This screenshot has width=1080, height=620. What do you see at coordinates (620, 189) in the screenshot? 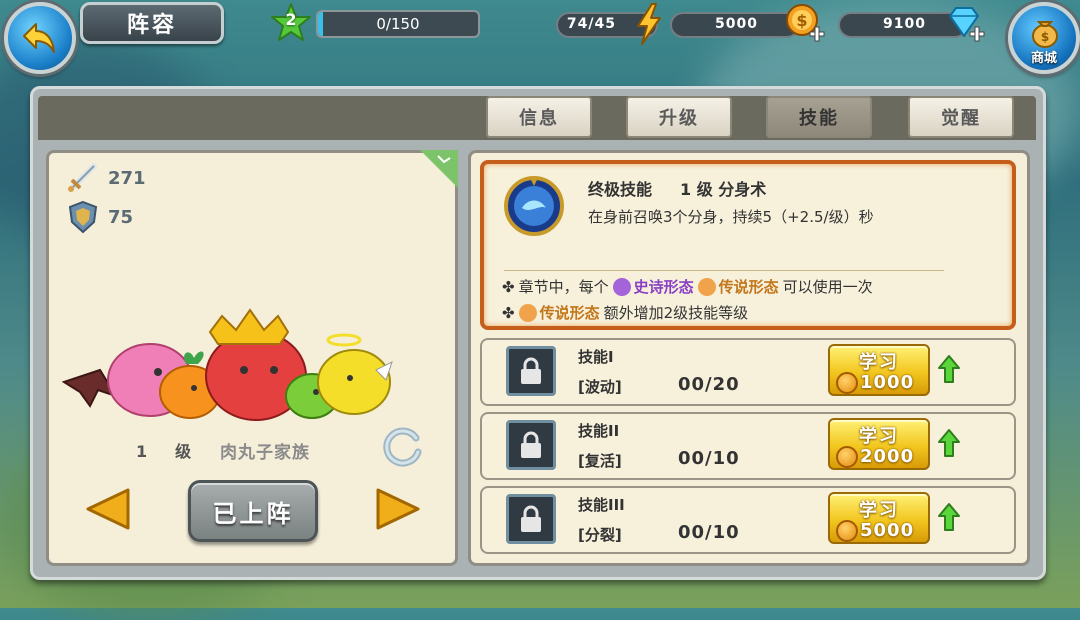
I see `ultimate-type: 终极技能` at bounding box center [620, 189].